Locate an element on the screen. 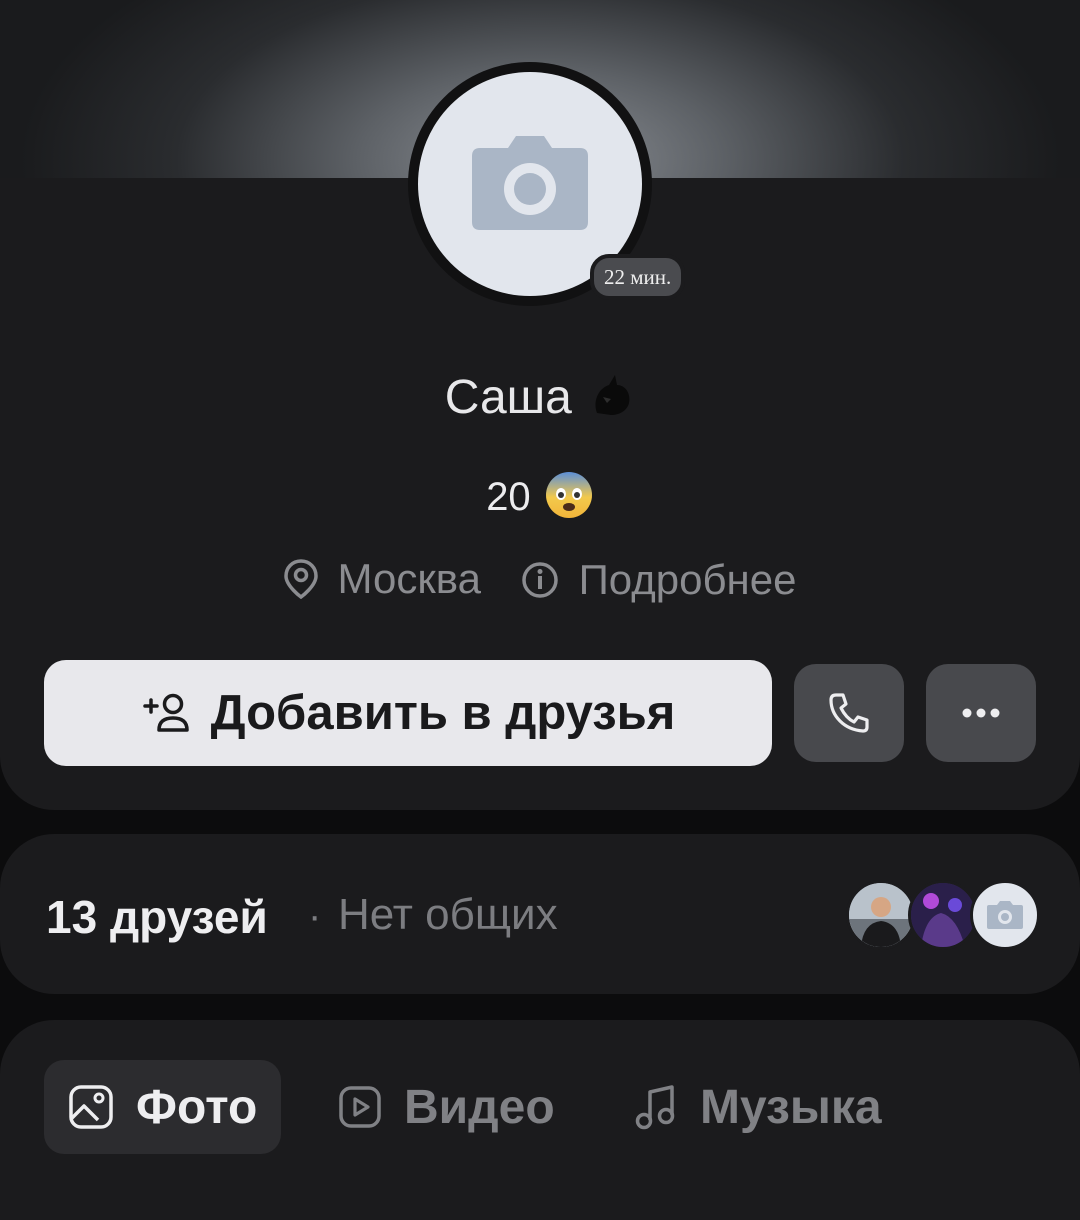 This screenshot has width=1080, height=1220. tab-video-label: Видео is located at coordinates (479, 1107).